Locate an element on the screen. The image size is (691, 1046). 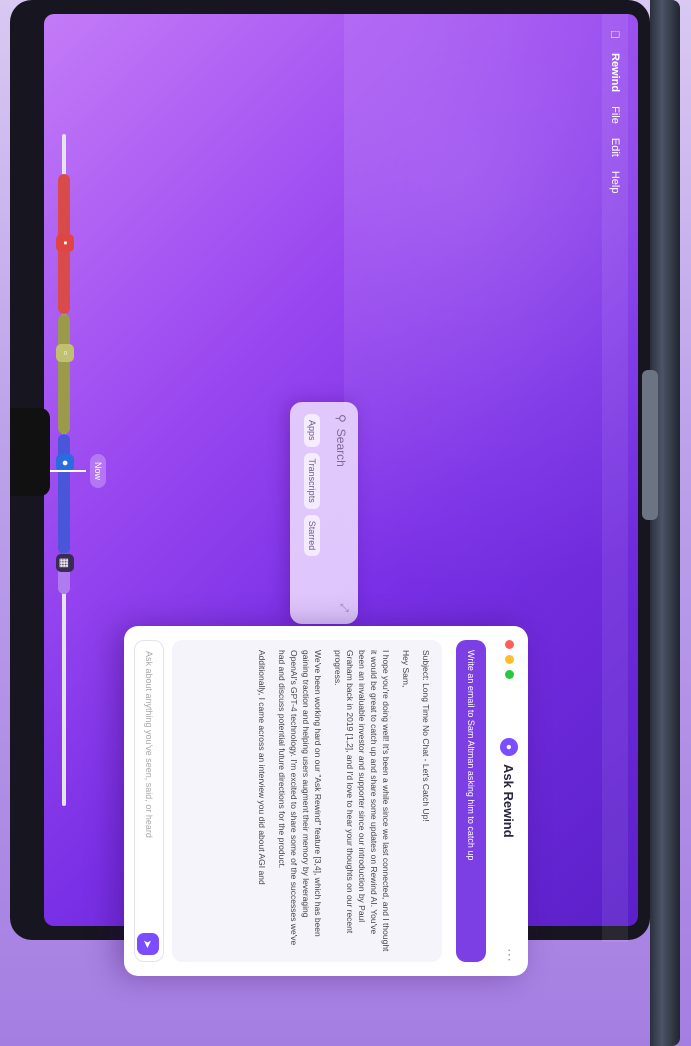
menu-help: Help is located at coordinates (615, 182).